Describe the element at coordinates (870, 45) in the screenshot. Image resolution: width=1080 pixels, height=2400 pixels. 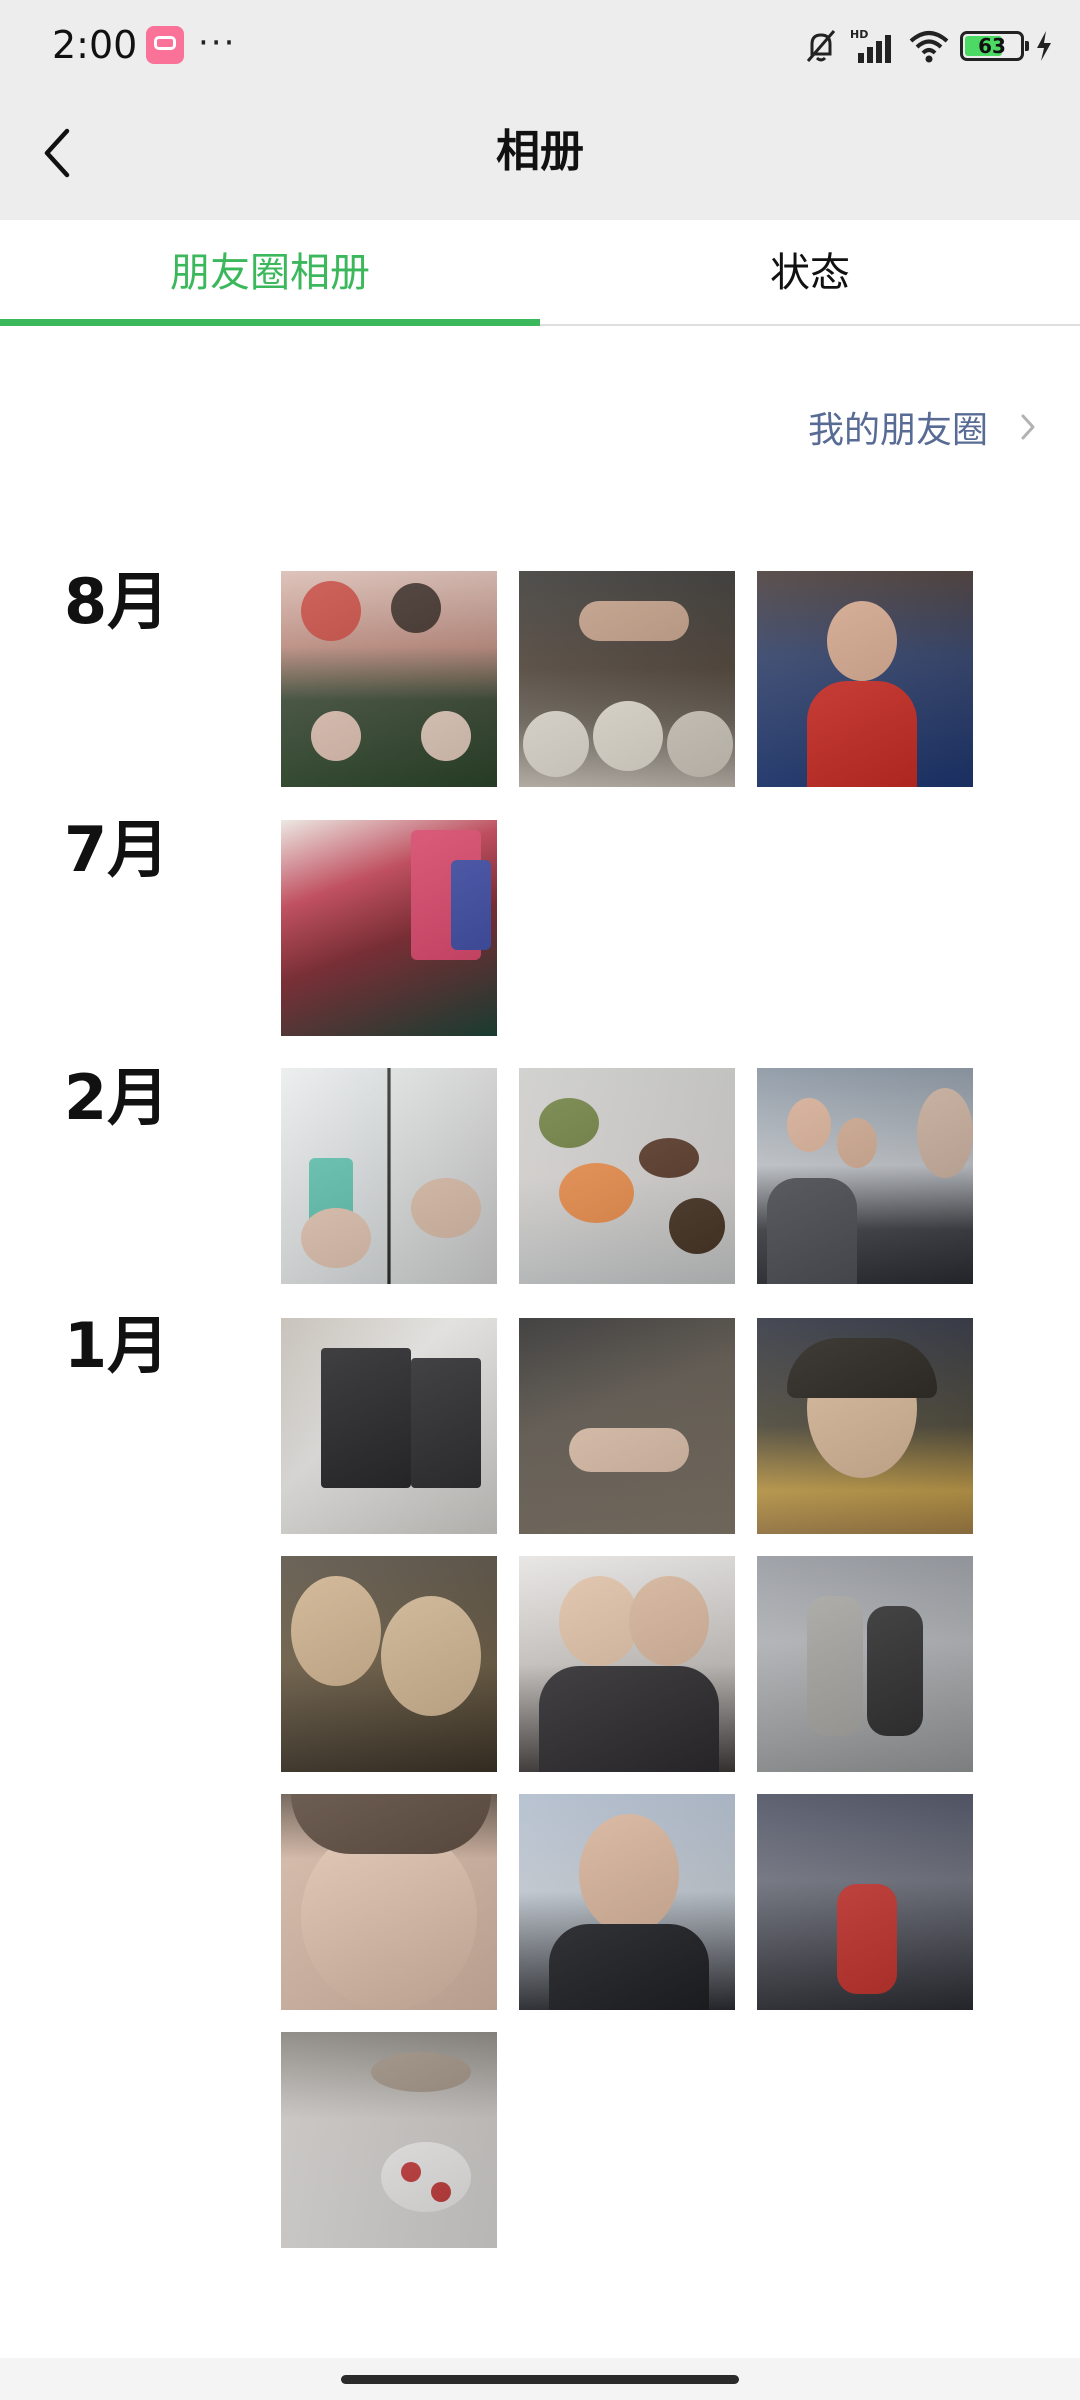
I see `hd-signal-icon: HD` at that location.